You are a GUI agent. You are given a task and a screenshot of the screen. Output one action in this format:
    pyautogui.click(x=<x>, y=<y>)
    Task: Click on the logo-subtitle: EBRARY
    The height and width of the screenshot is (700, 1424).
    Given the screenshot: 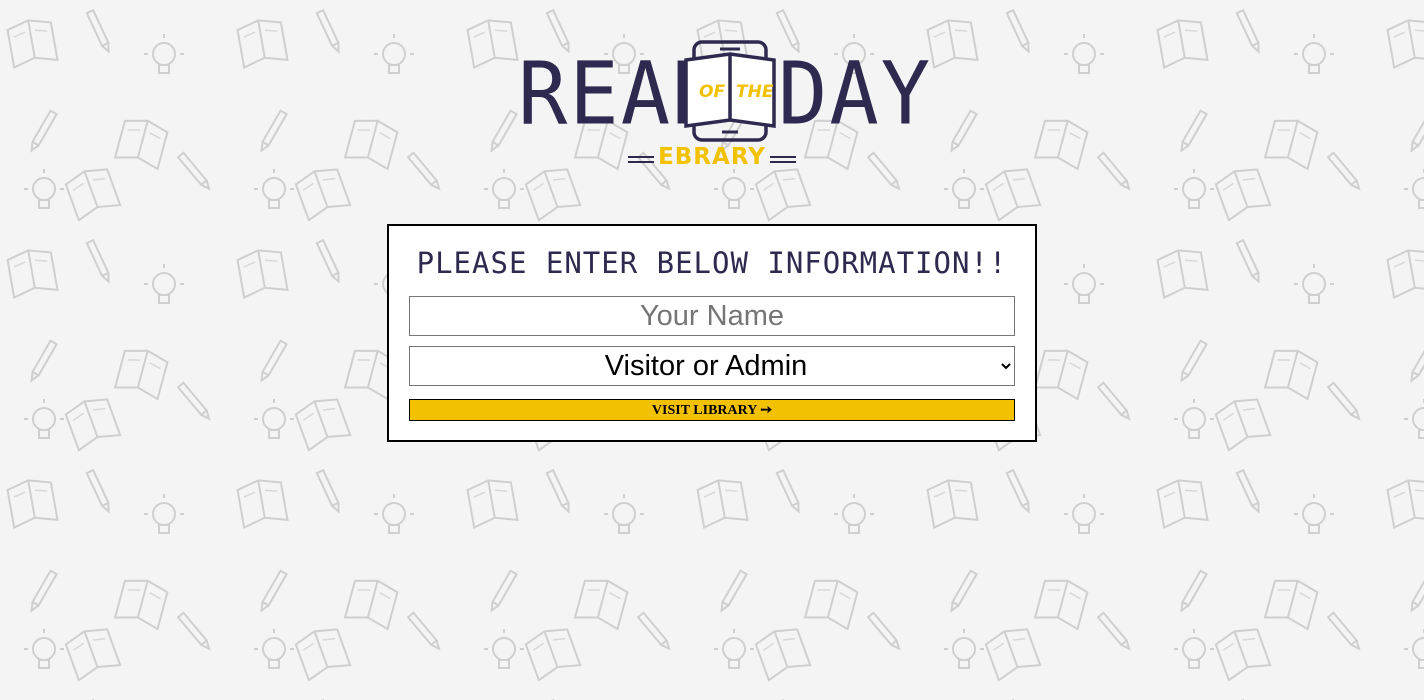 What is the action you would take?
    pyautogui.click(x=712, y=157)
    